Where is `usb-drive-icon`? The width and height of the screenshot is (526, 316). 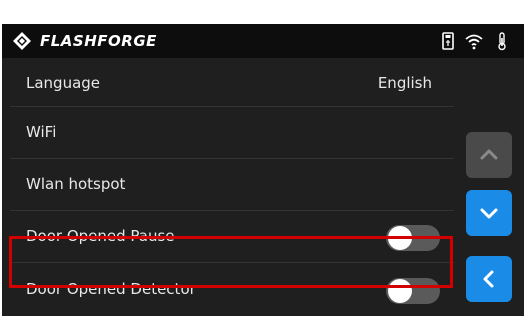
usb-drive-icon is located at coordinates (448, 41).